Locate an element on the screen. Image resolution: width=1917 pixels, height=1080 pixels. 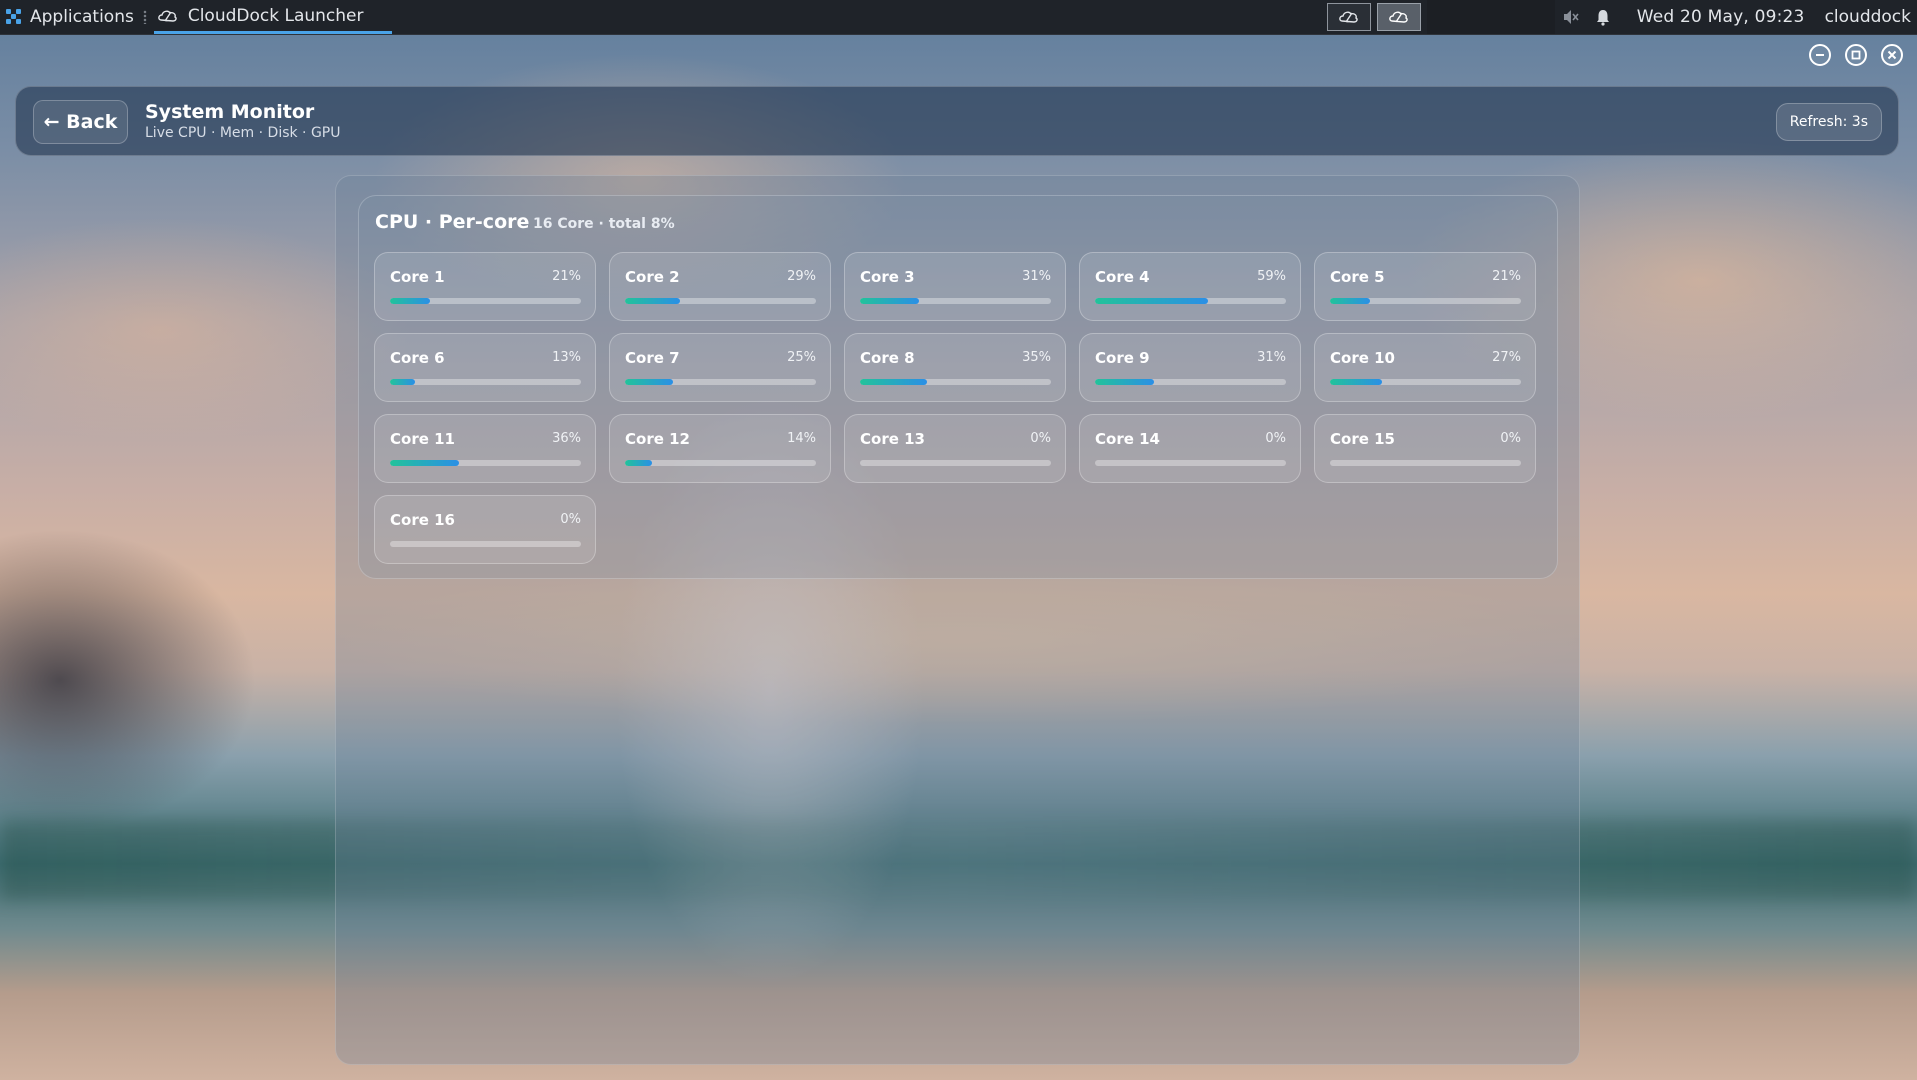
core-tile: Core 11 36% is located at coordinates (485, 448).